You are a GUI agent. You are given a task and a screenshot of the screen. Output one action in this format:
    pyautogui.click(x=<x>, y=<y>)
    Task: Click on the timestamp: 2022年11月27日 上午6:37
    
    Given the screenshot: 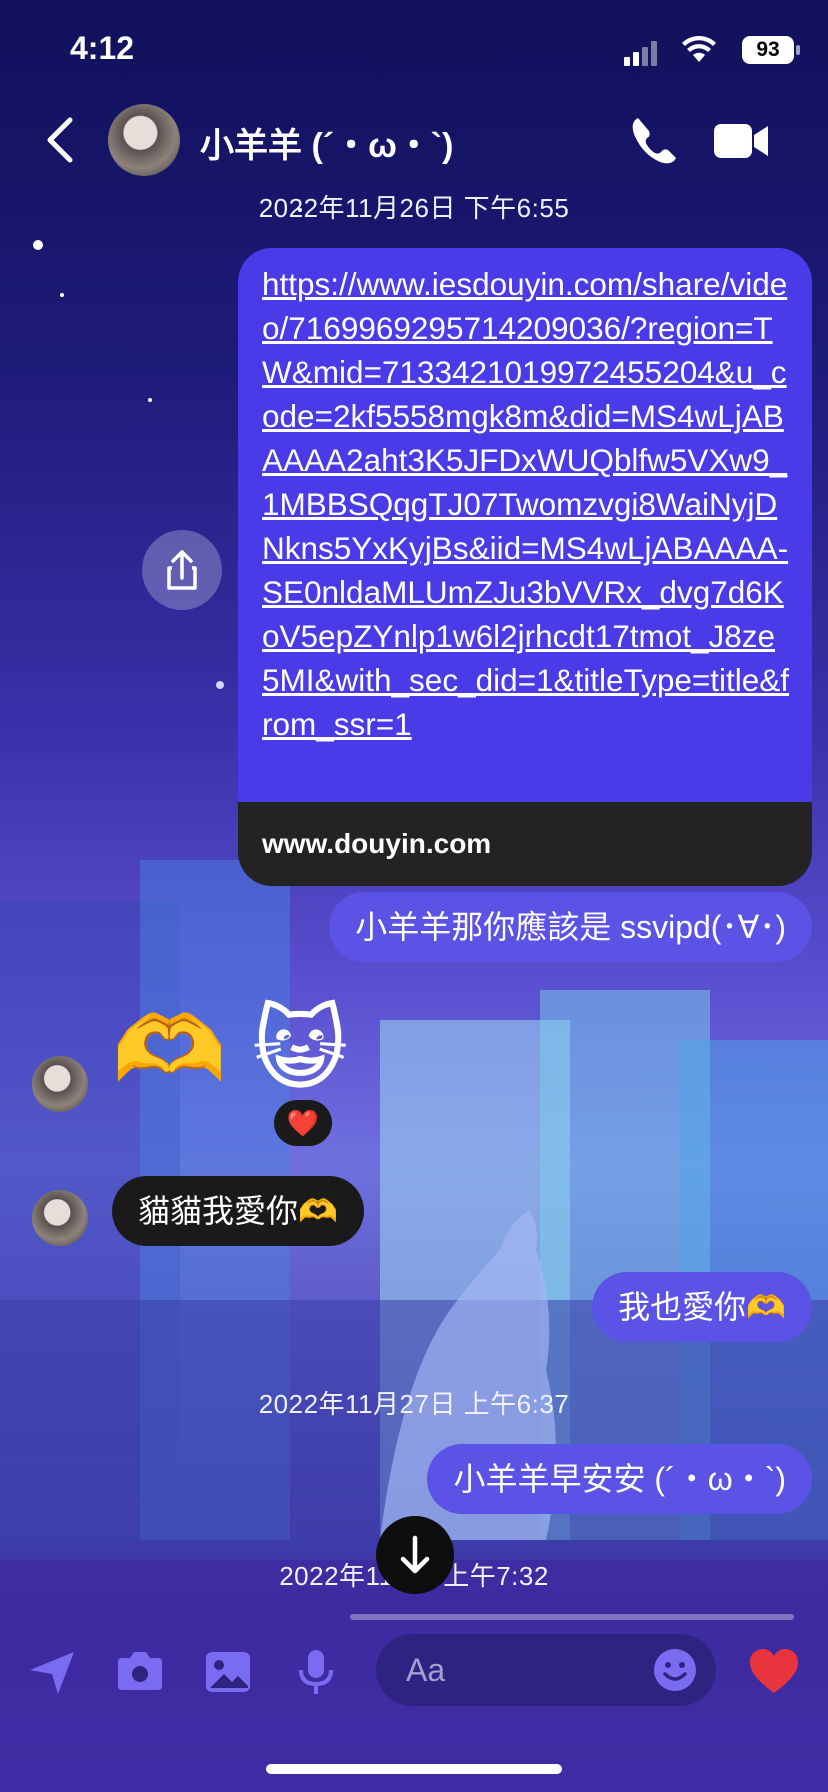 What is the action you would take?
    pyautogui.click(x=414, y=1404)
    